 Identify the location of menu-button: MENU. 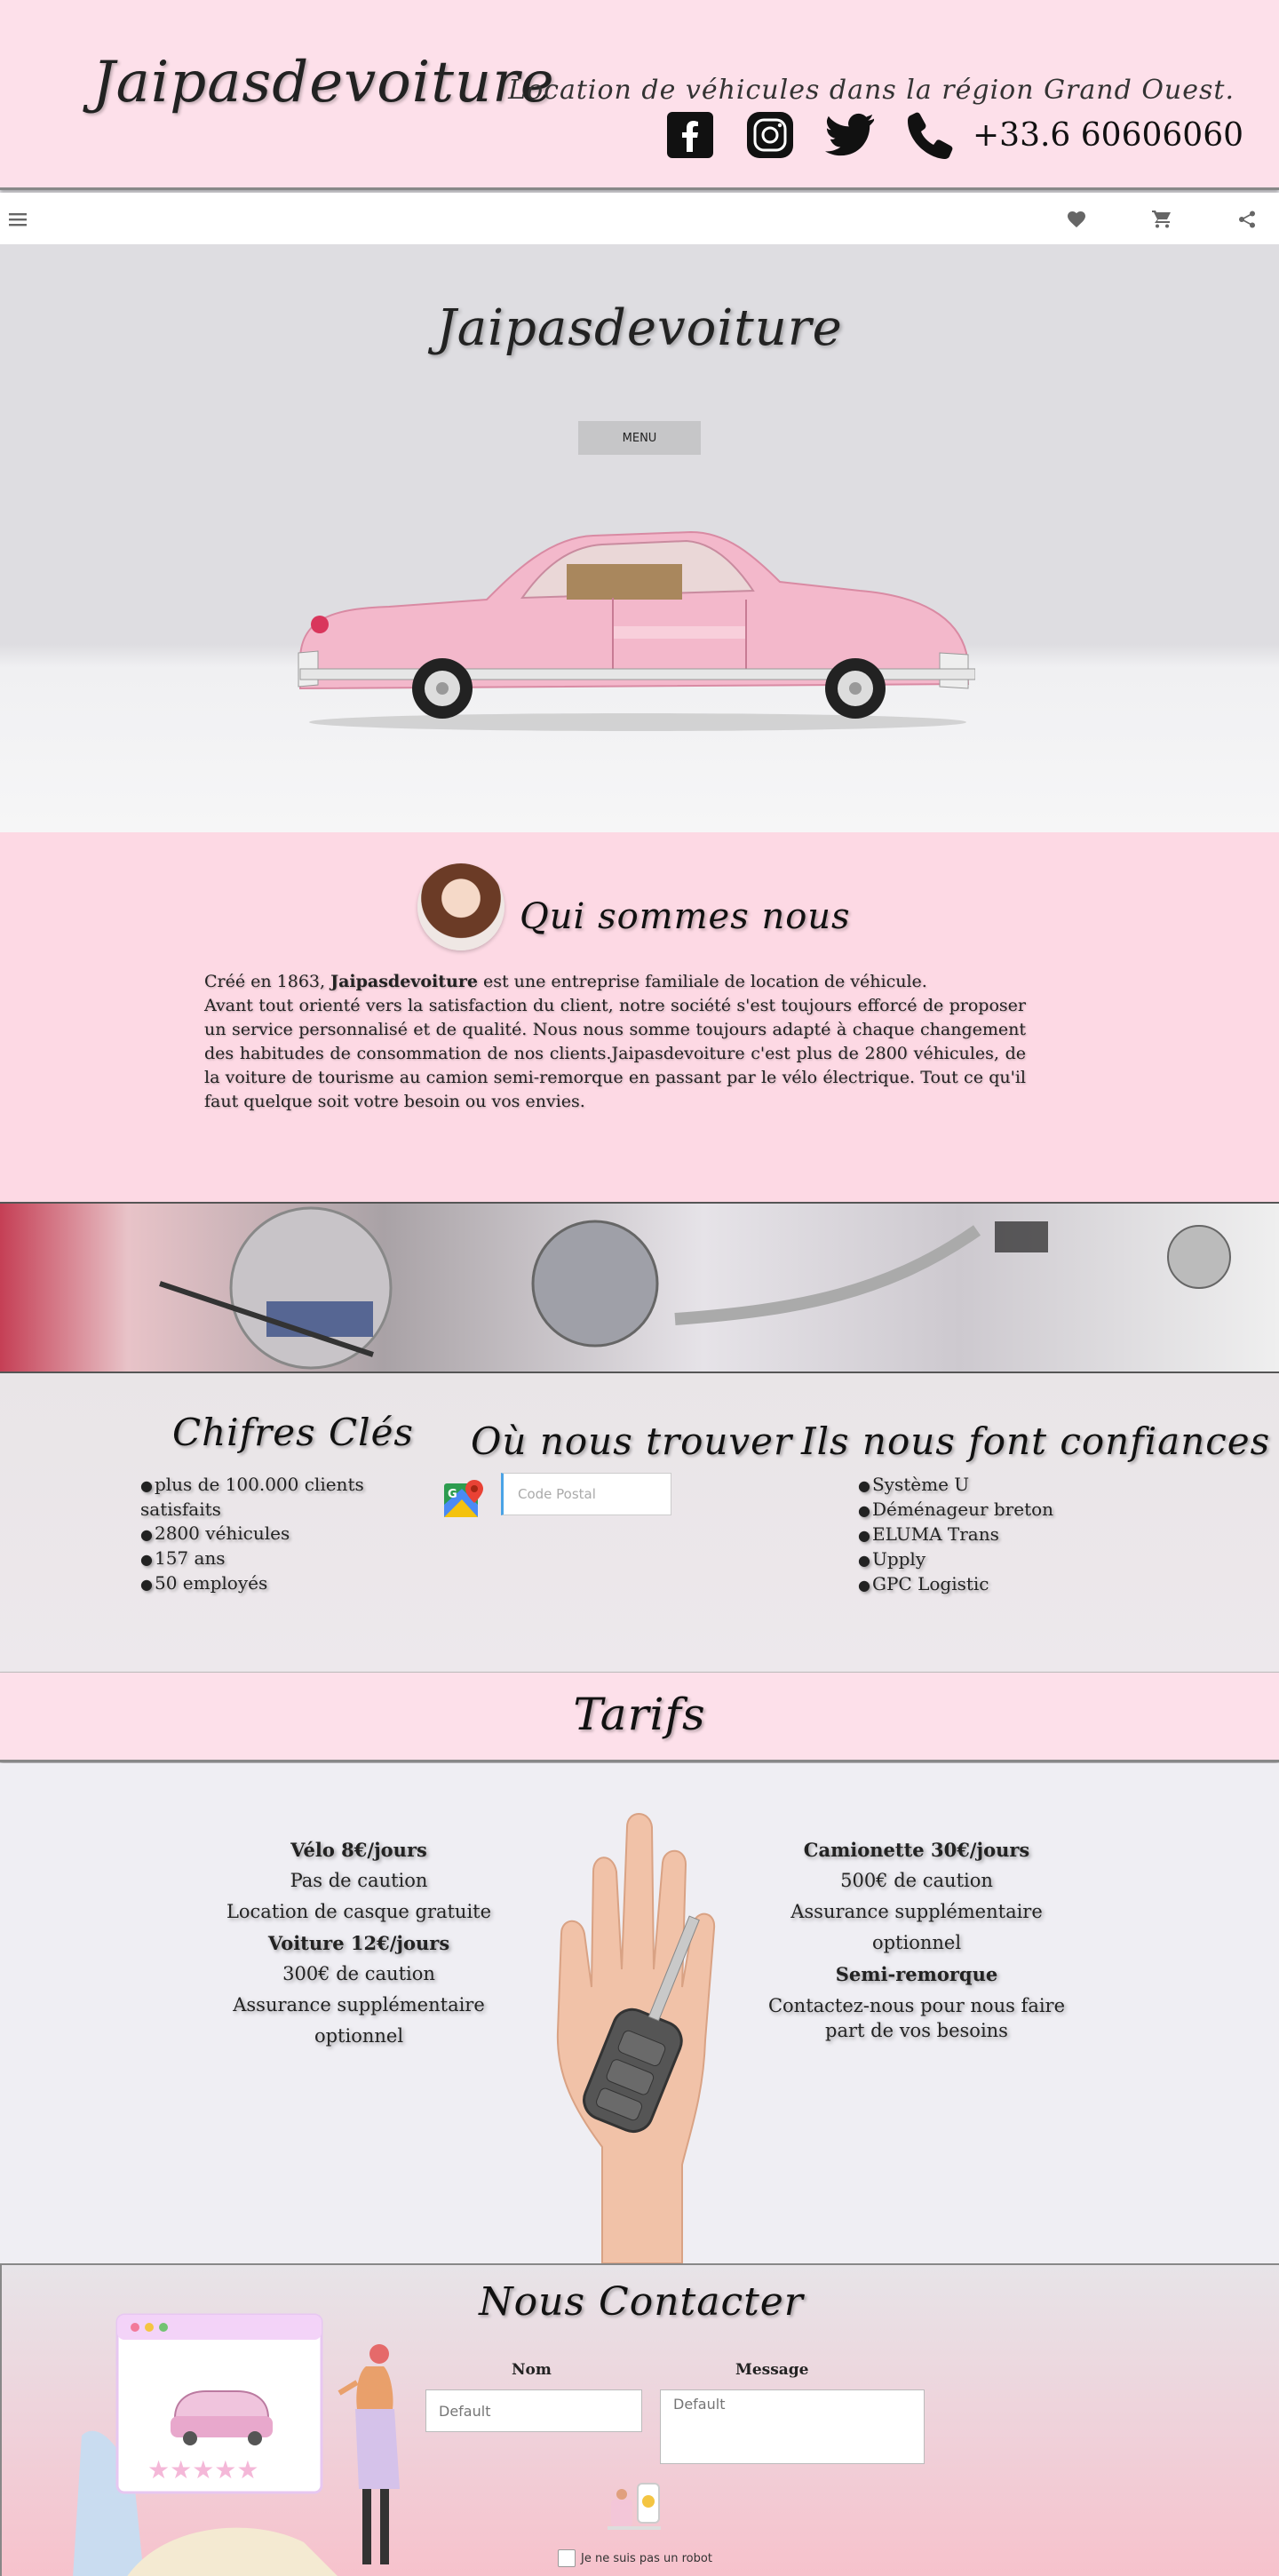
(639, 438).